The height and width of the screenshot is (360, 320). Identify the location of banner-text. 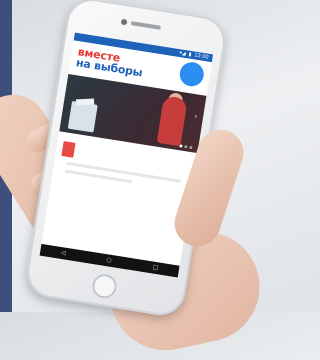
(132, 108).